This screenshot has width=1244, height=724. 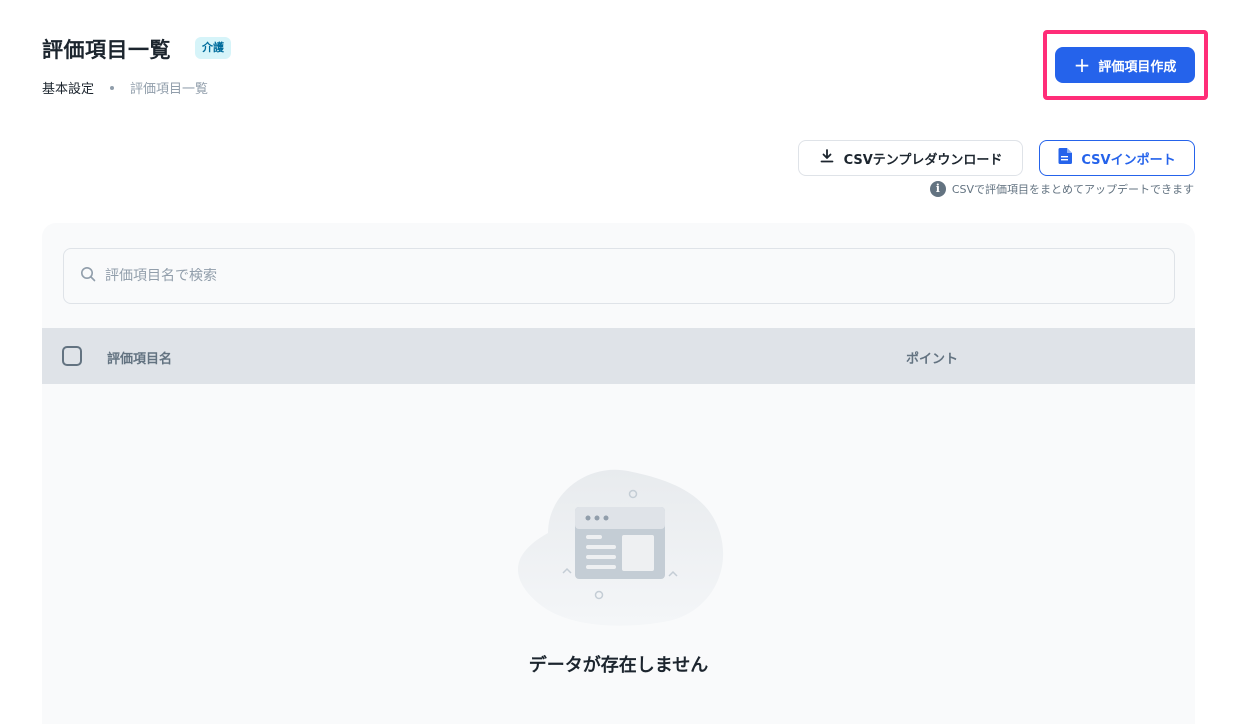 What do you see at coordinates (72, 356) in the screenshot?
I see `select-all-checkbox` at bounding box center [72, 356].